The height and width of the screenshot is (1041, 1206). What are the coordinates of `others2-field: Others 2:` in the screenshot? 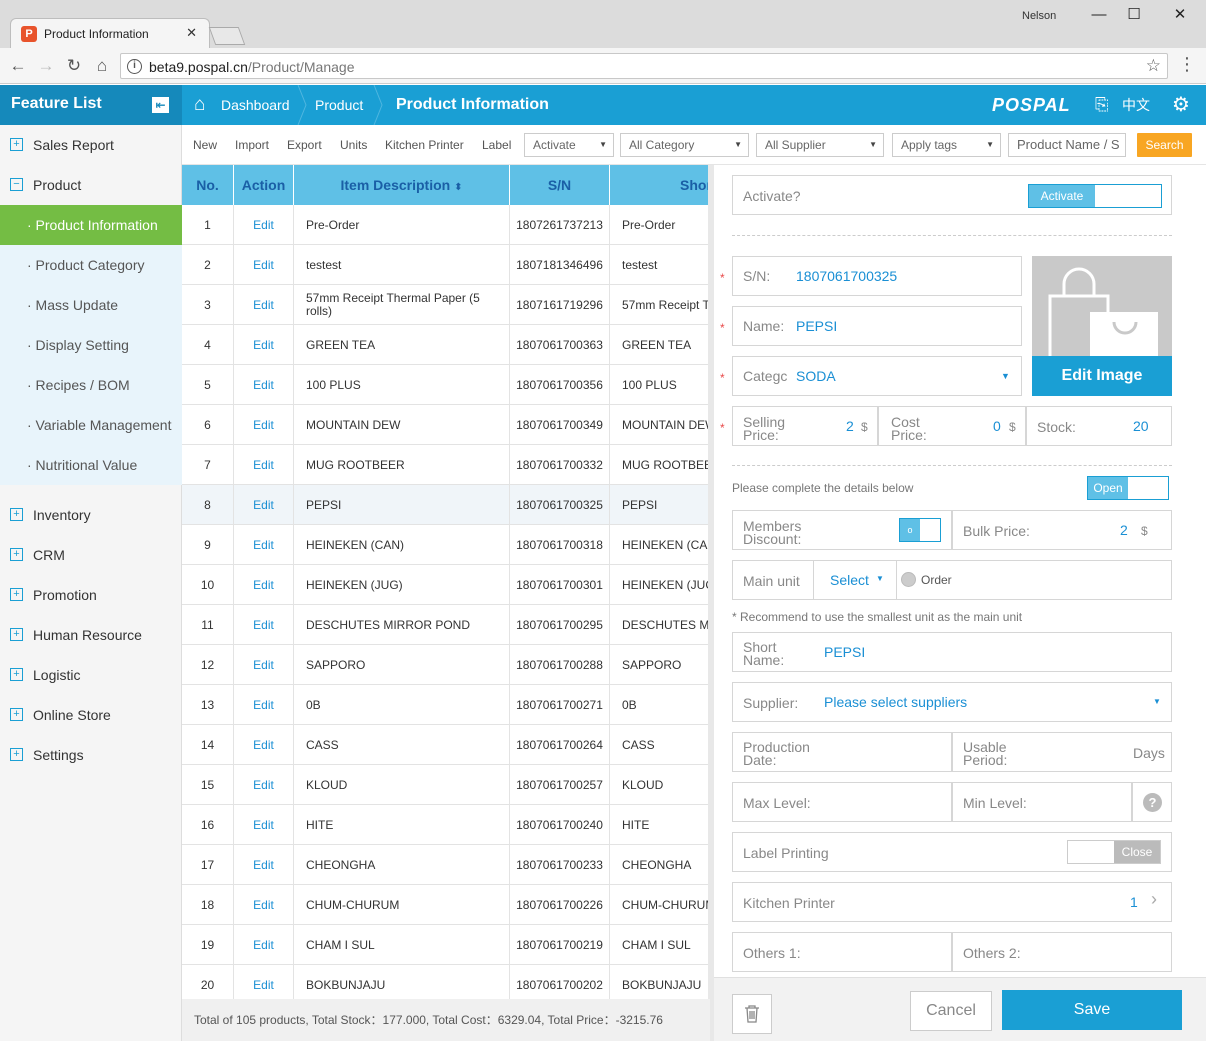 It's located at (1062, 952).